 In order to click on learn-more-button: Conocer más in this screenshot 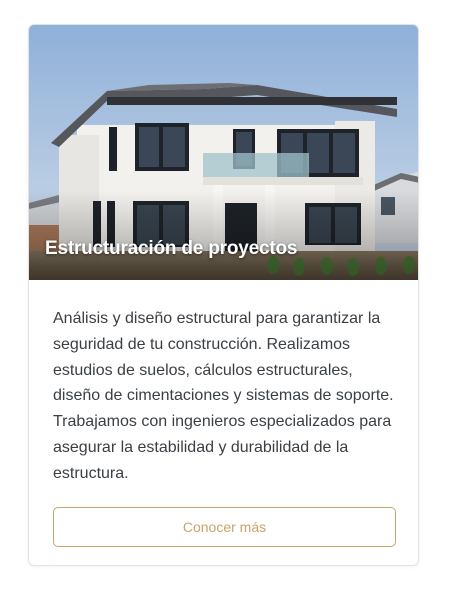, I will do `click(224, 526)`.